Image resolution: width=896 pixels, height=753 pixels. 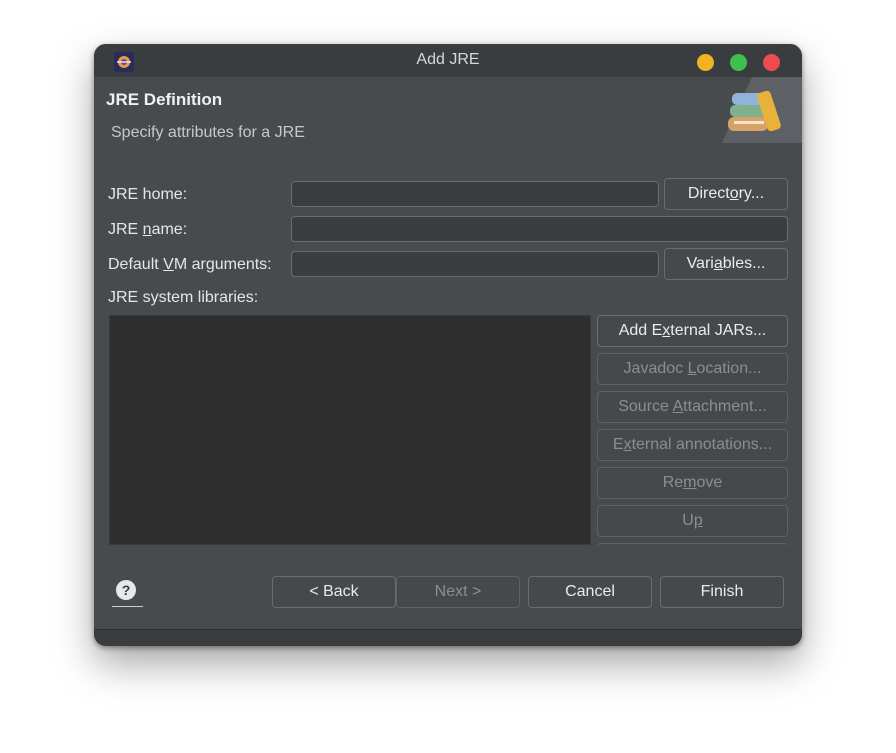 What do you see at coordinates (722, 592) in the screenshot?
I see `finish-button: Finish` at bounding box center [722, 592].